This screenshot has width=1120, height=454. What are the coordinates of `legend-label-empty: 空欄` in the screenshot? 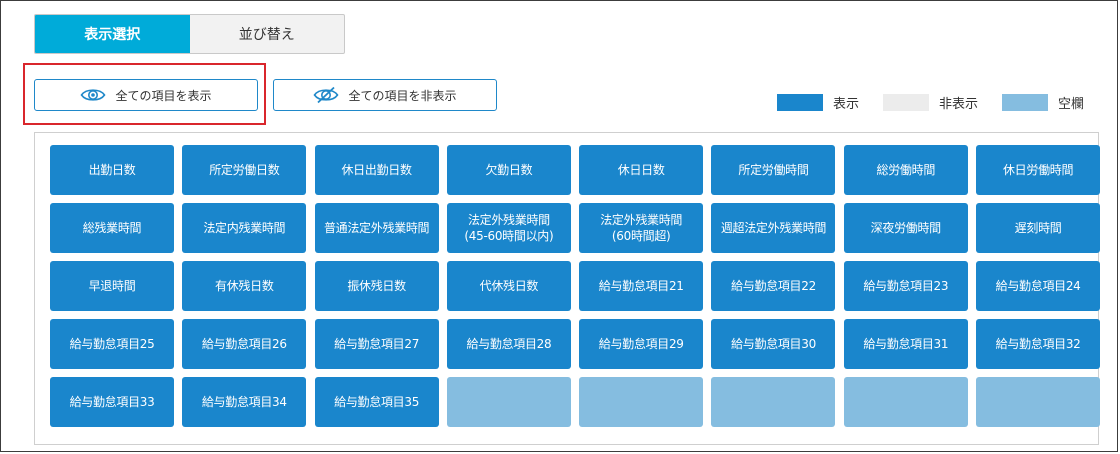 It's located at (1071, 104).